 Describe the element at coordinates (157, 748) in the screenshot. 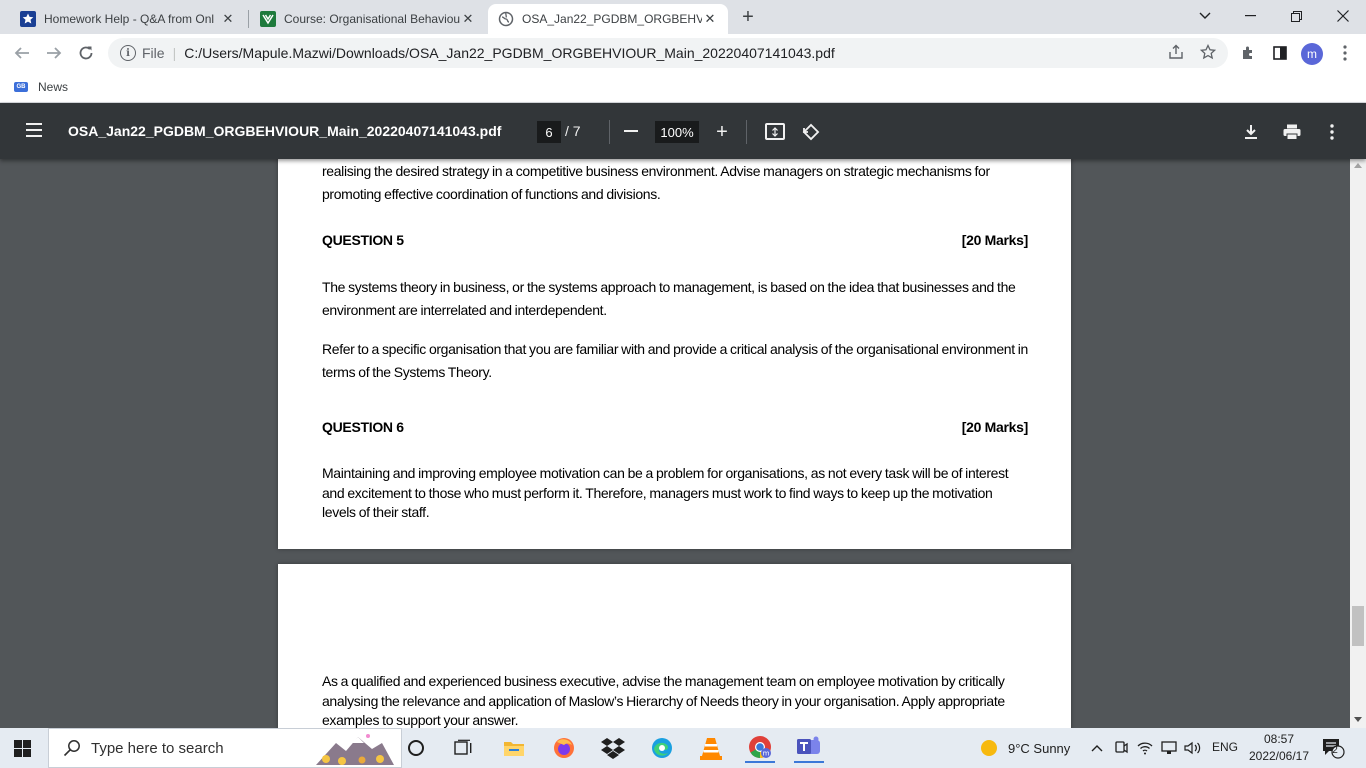

I see `search-placeholder: Type here to search` at that location.